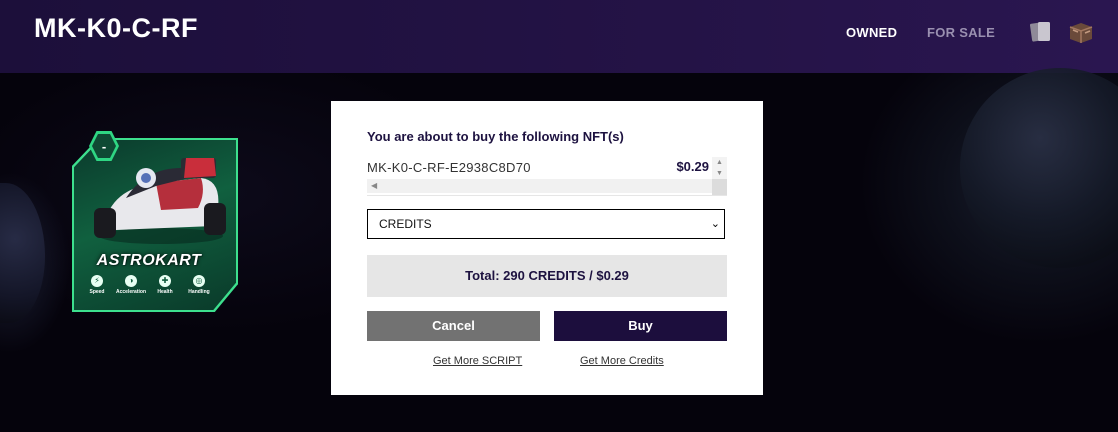  I want to click on currency-select-value: CREDITS, so click(405, 224).